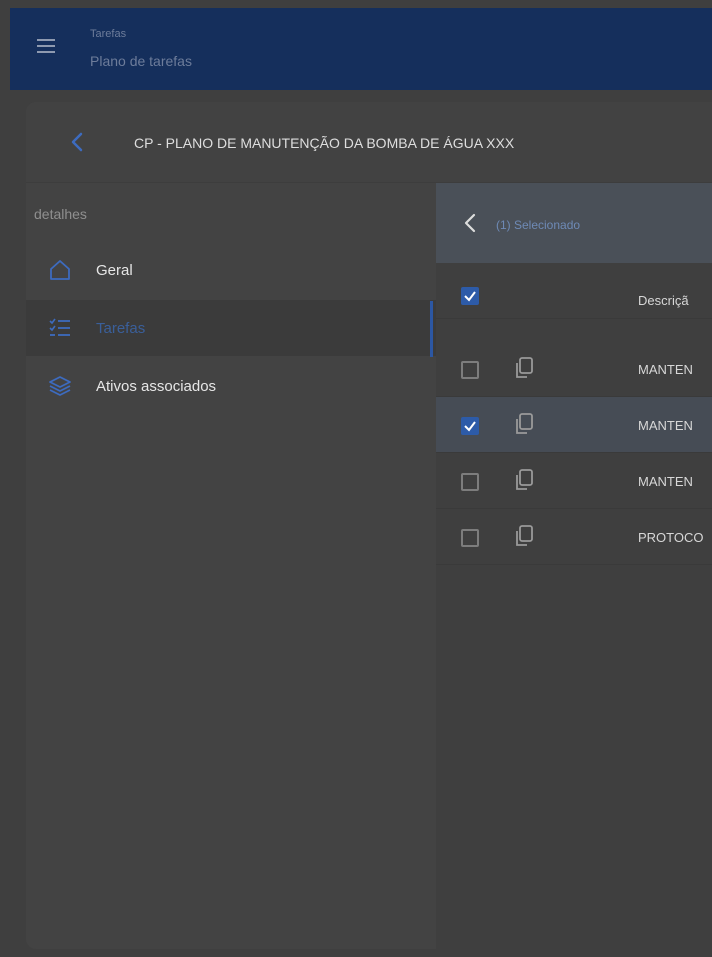 This screenshot has width=712, height=957. What do you see at coordinates (141, 61) in the screenshot?
I see `header-subtitle: Plano de tarefas` at bounding box center [141, 61].